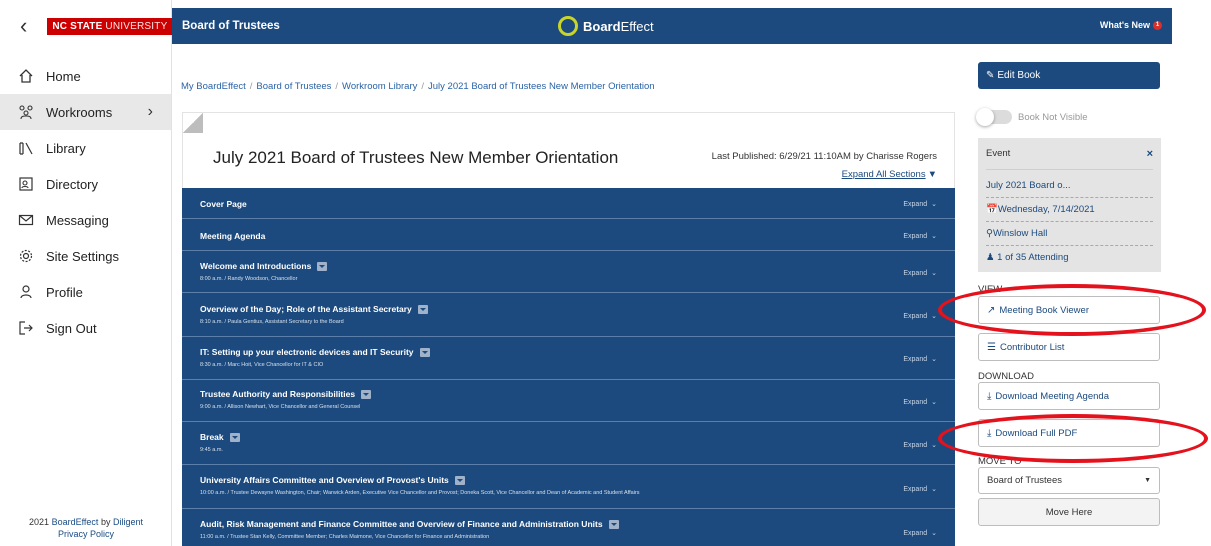  Describe the element at coordinates (1032, 347) in the screenshot. I see `contributor-list-label: Contributor List` at that location.